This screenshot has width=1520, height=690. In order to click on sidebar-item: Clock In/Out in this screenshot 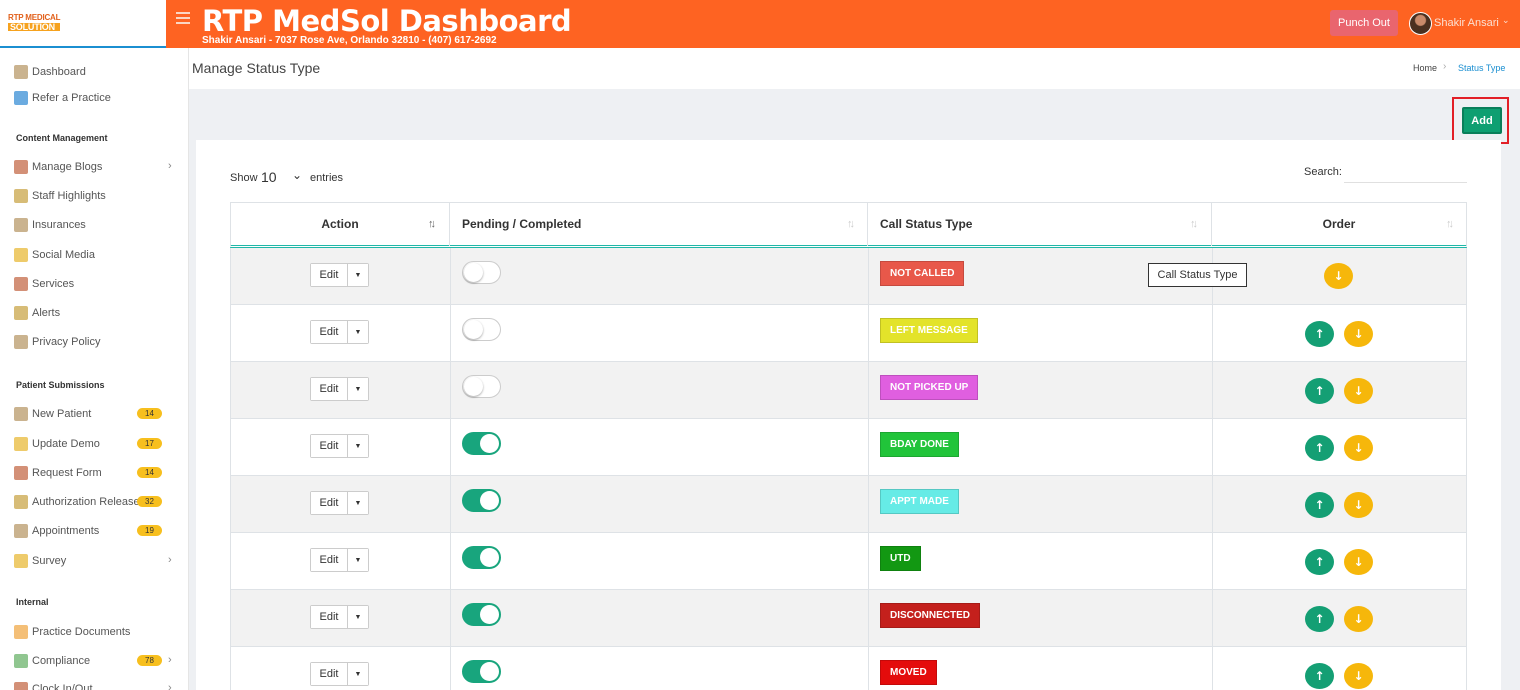, I will do `click(53, 686)`.